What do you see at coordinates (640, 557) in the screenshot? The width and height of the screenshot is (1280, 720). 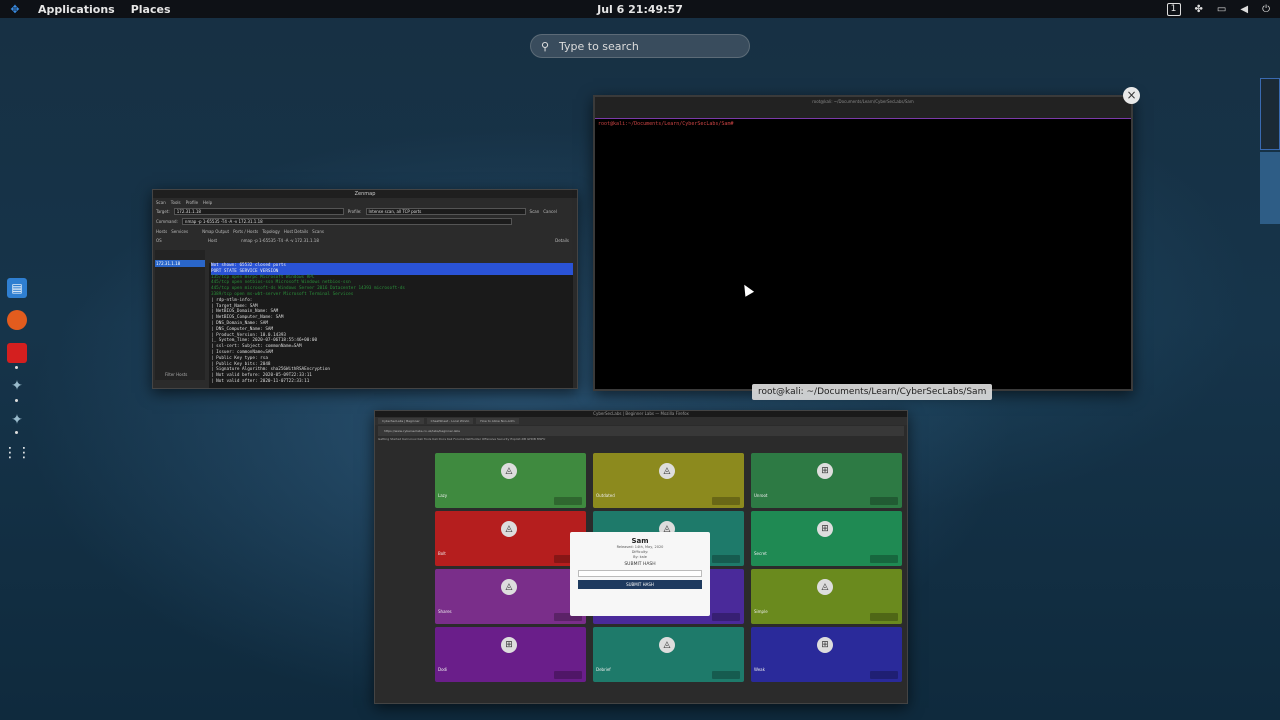 I see `modal-author: By: kale` at bounding box center [640, 557].